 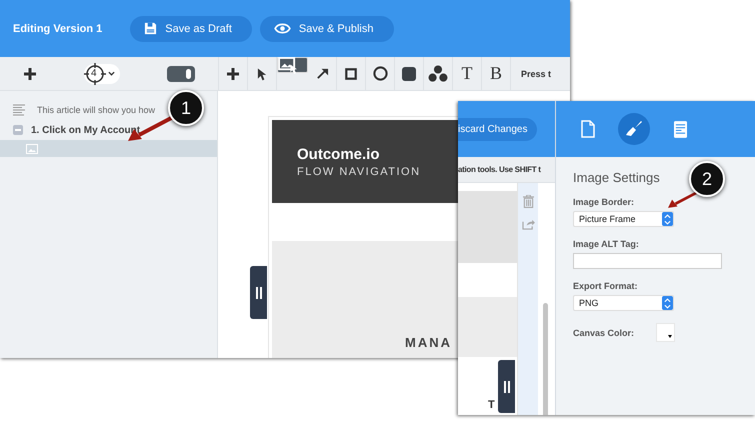 I want to click on brush-icon, so click(x=634, y=129).